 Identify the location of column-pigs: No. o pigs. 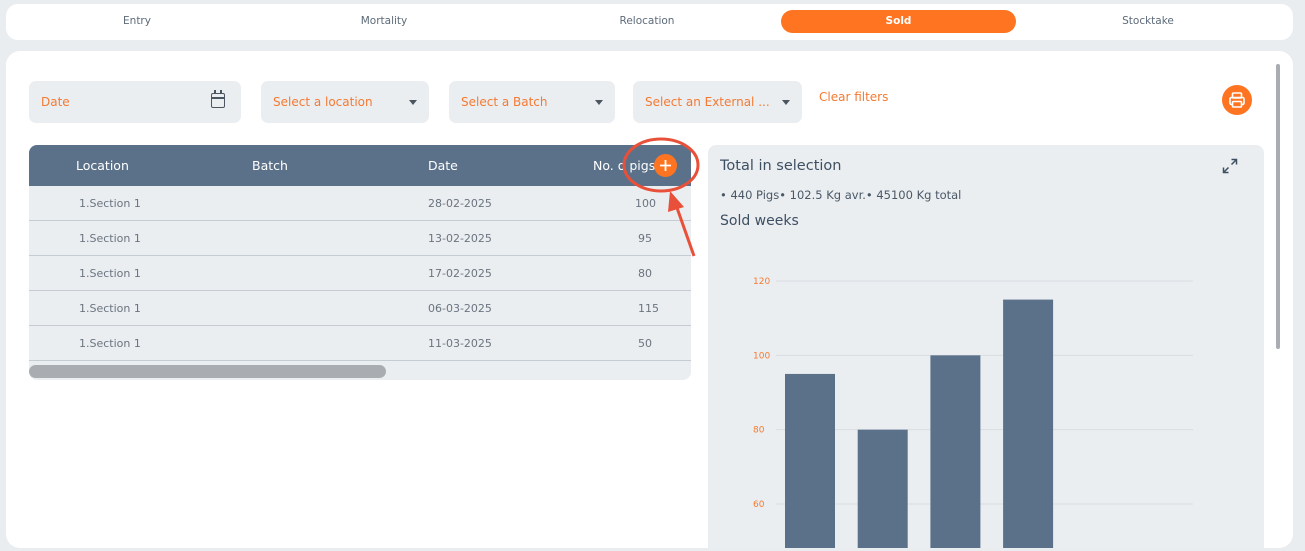
(624, 165).